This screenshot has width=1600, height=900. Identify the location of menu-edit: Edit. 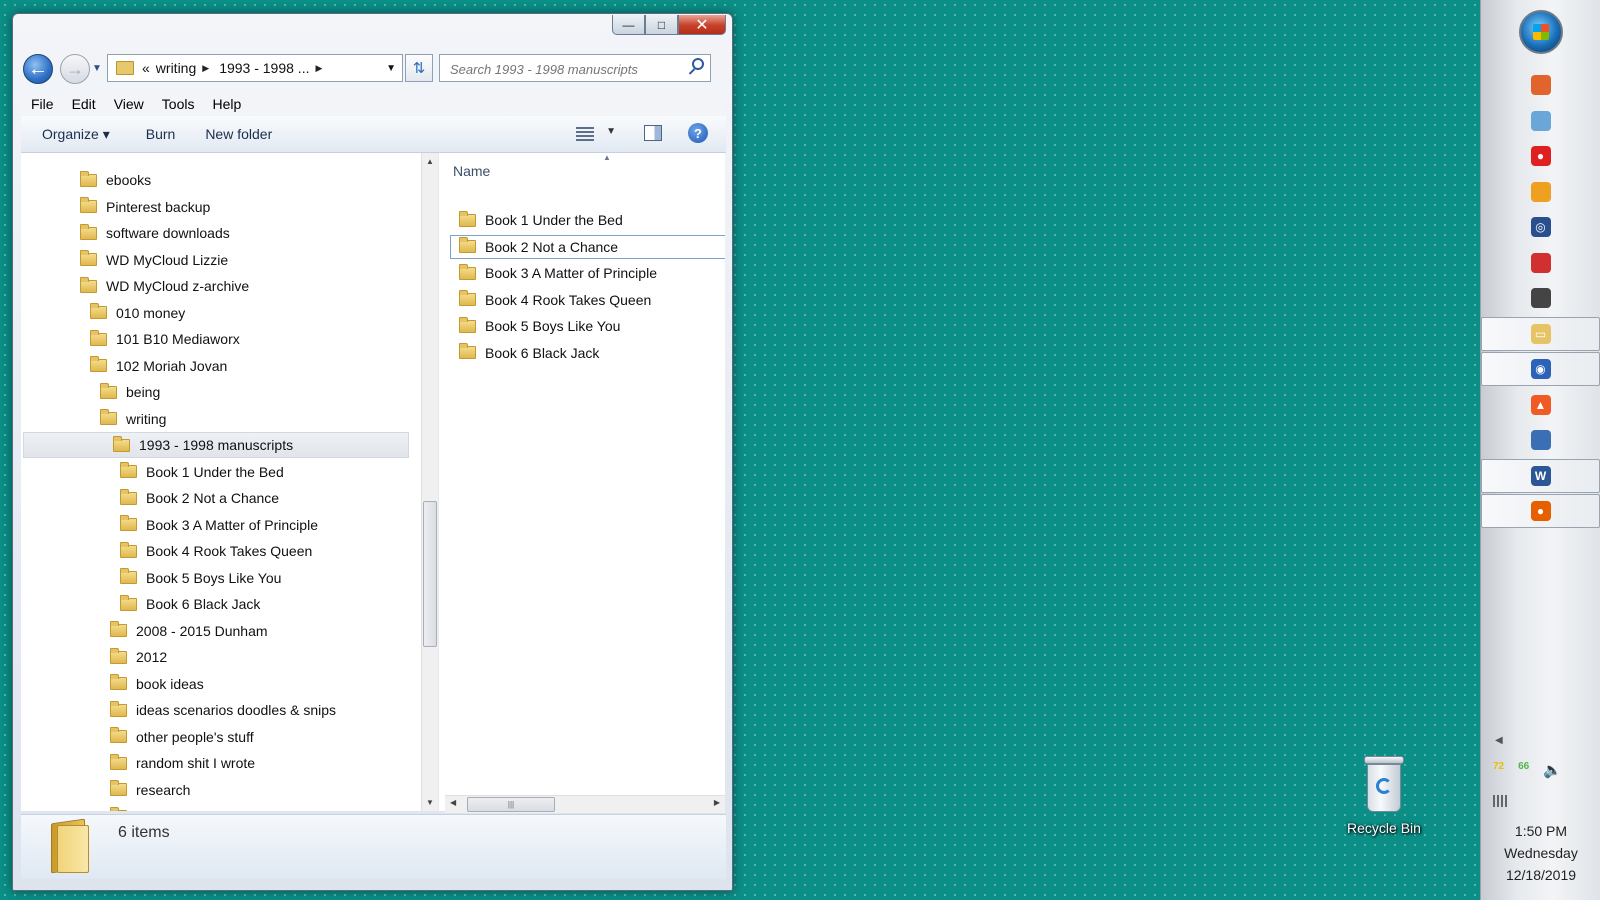
(83, 104).